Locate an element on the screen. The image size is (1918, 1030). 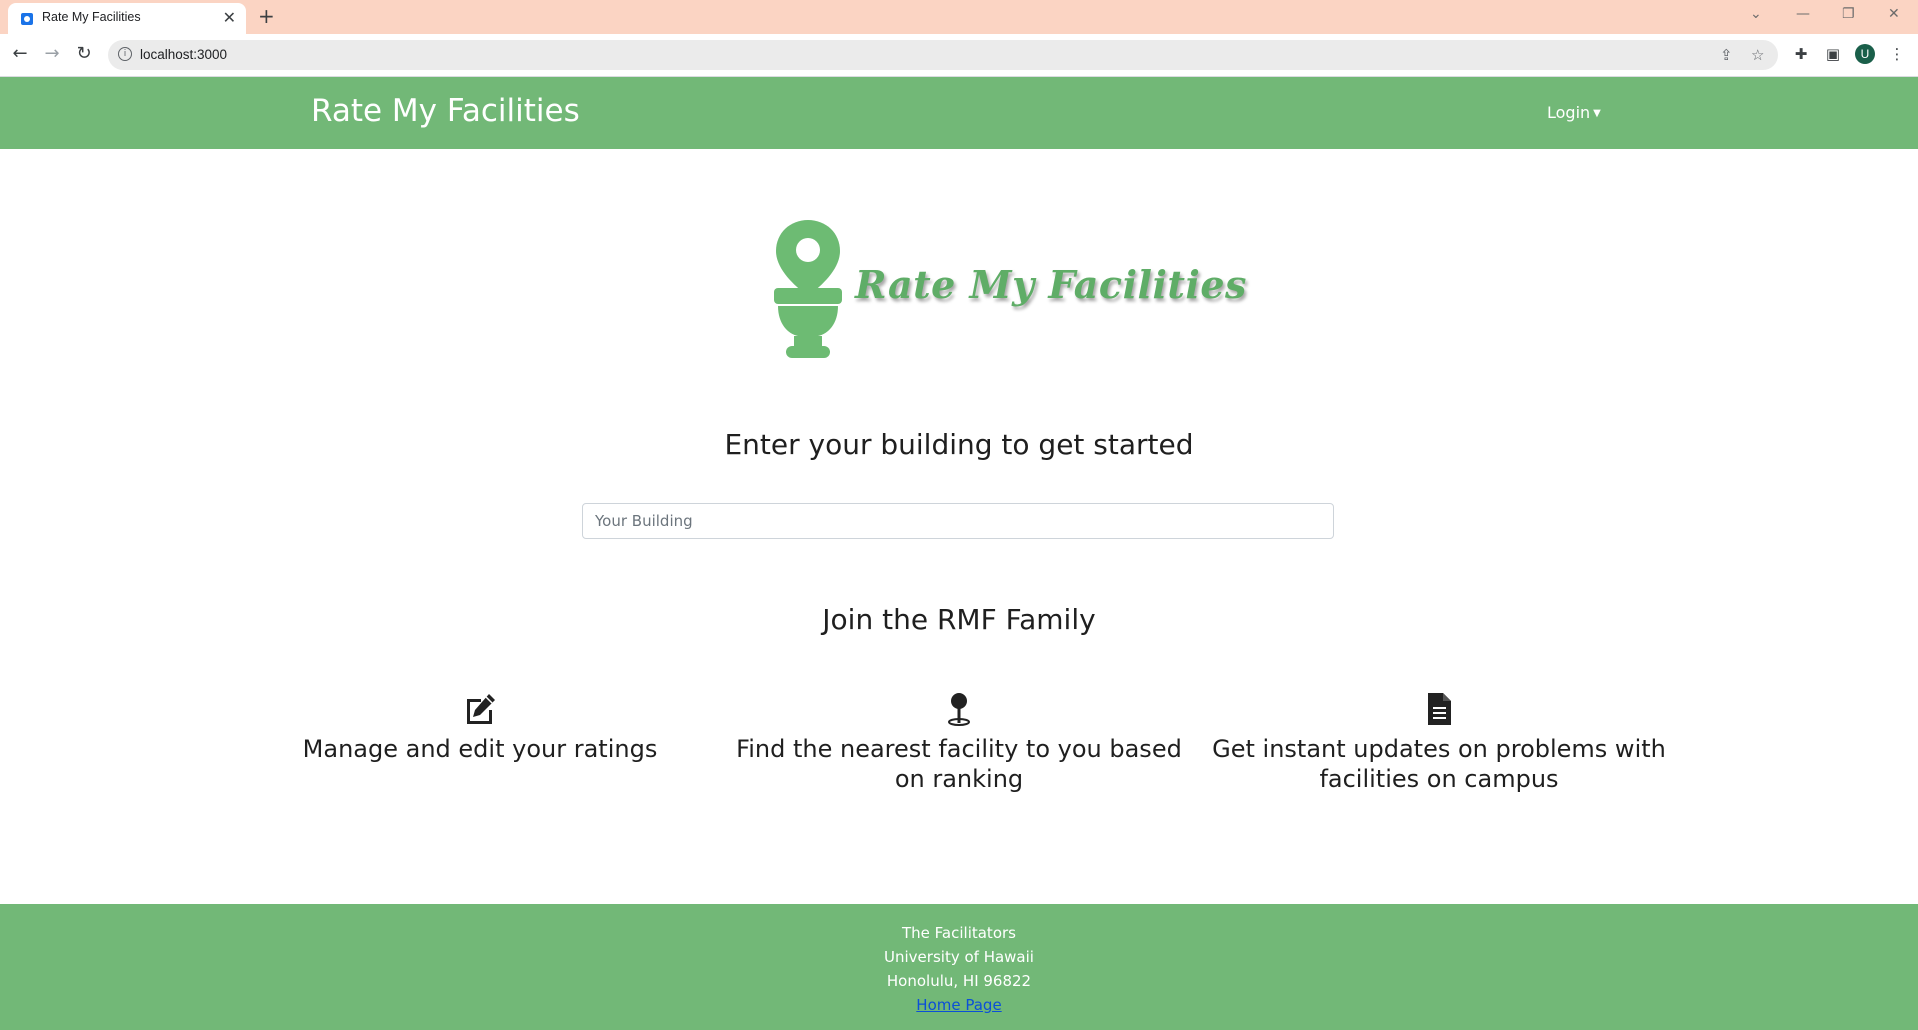
map-pin-icon is located at coordinates (959, 709).